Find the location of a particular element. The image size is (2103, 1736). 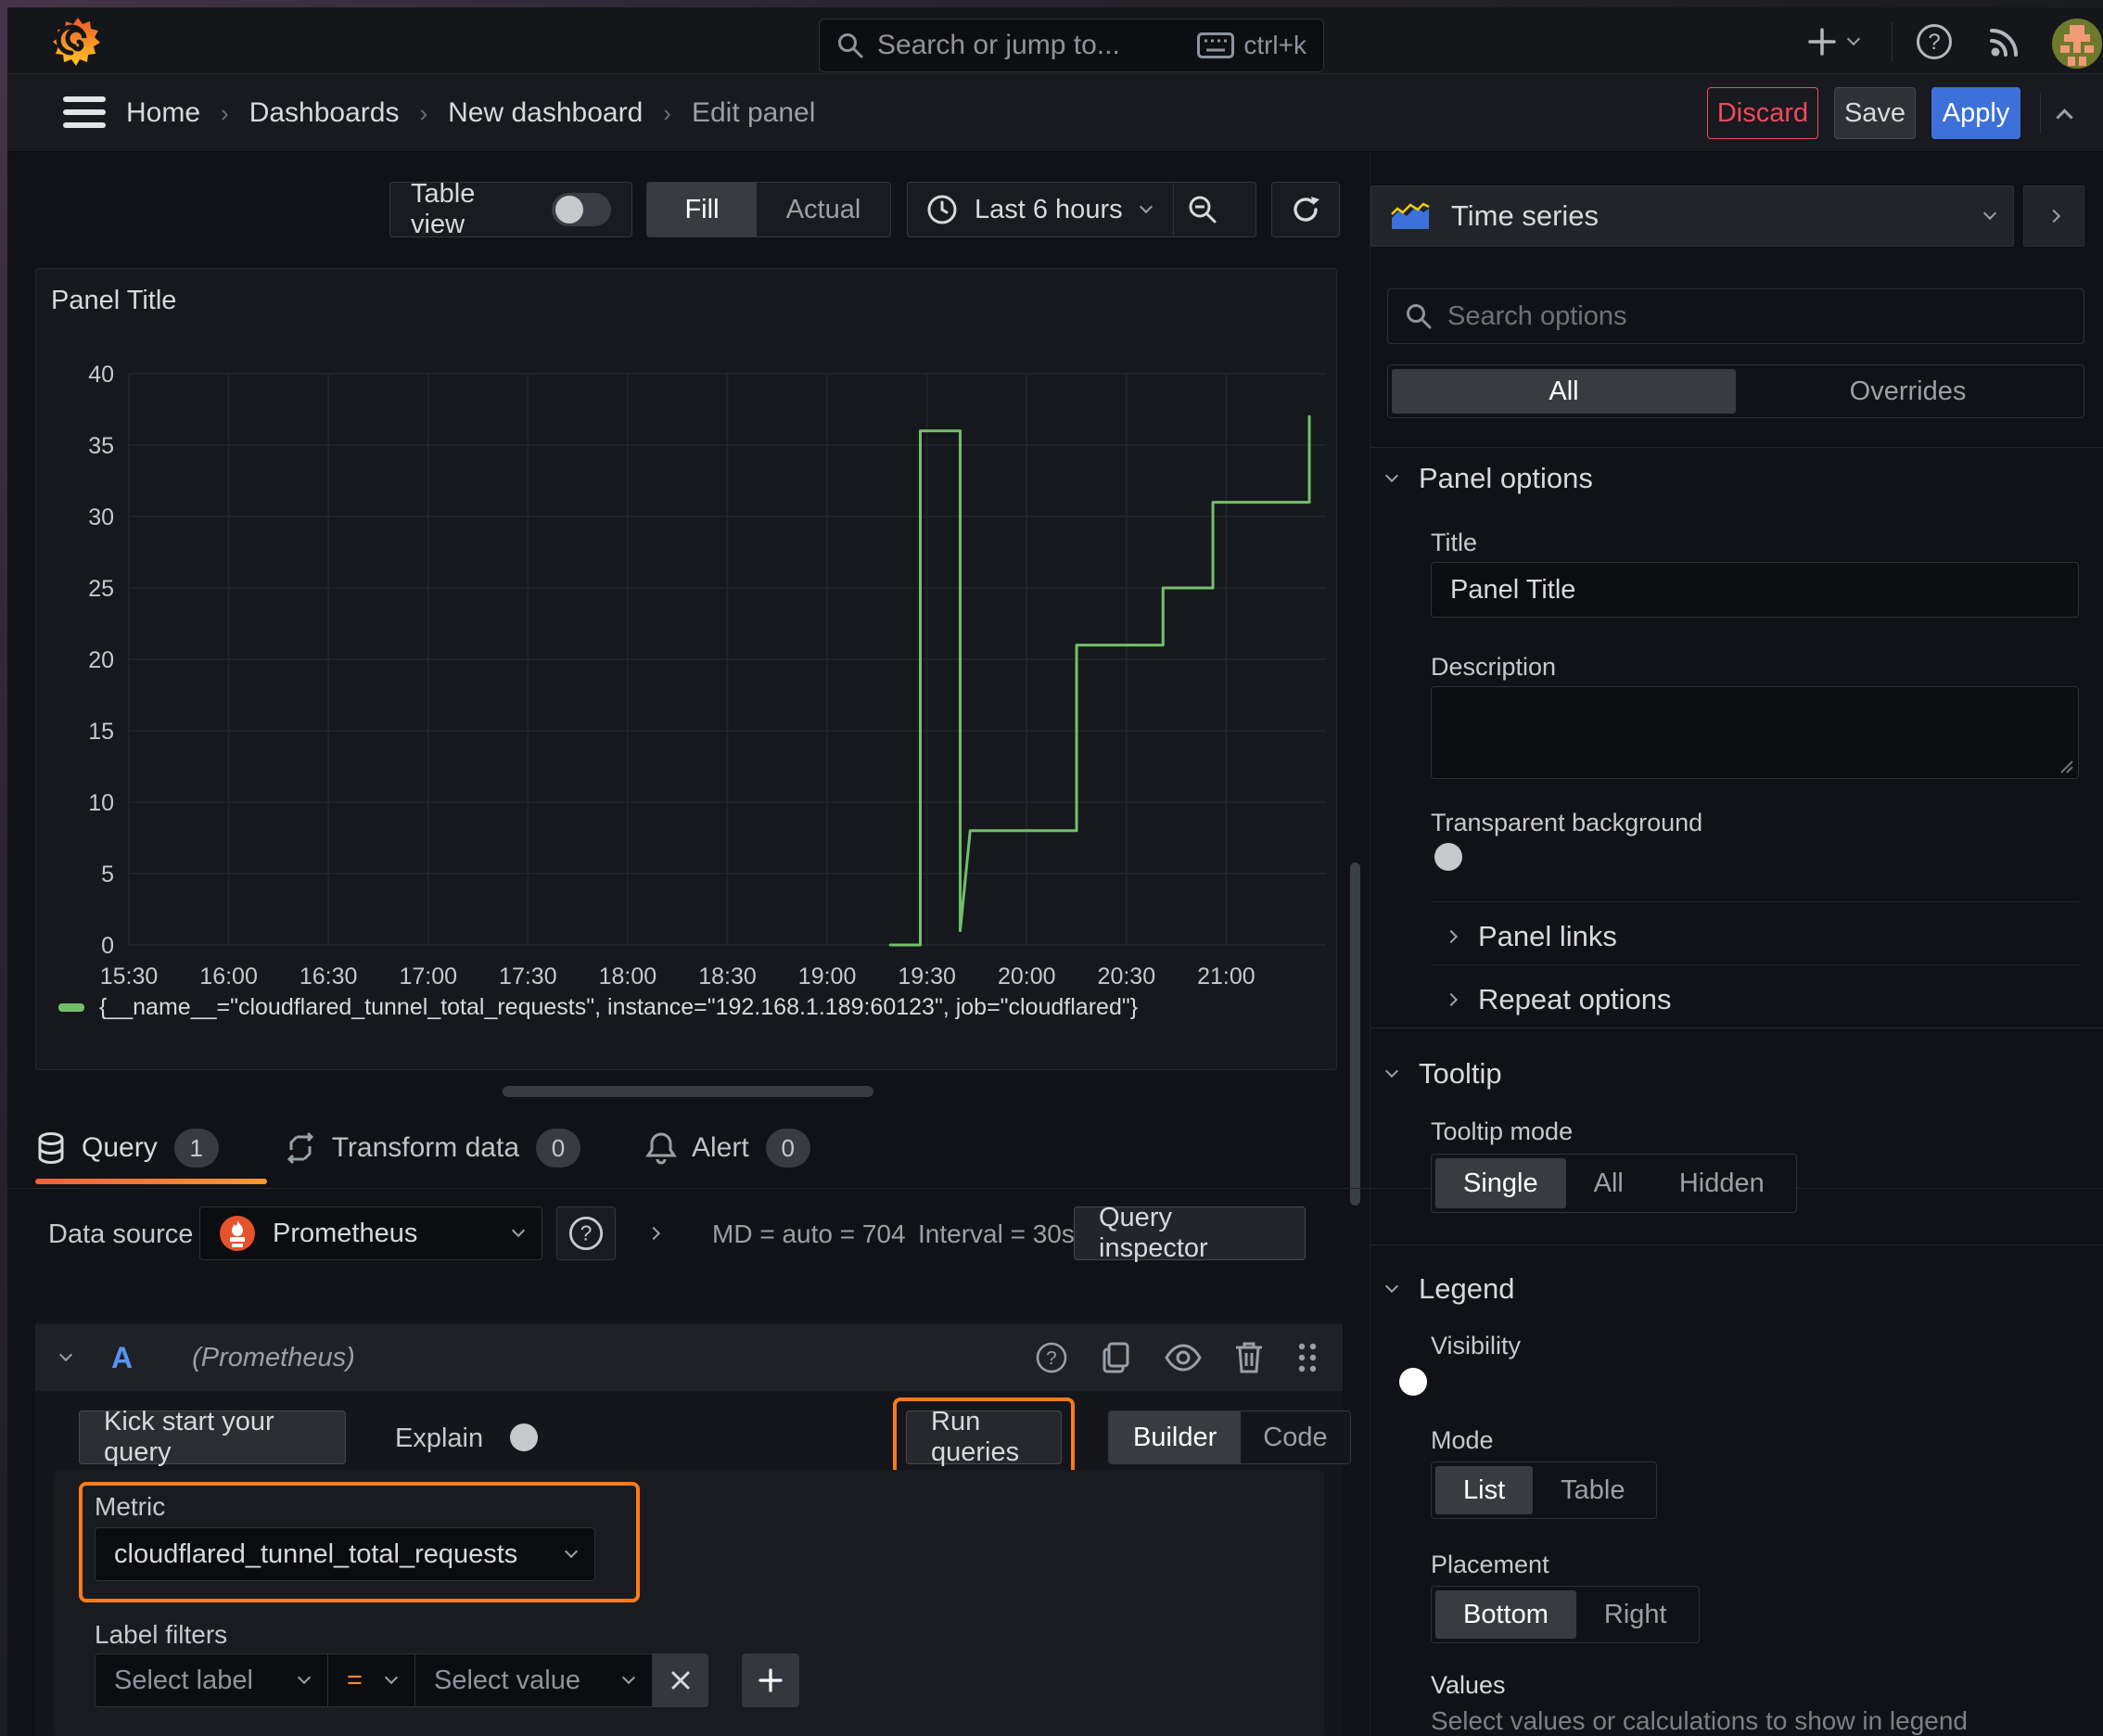

tab-all: All is located at coordinates (1564, 392).